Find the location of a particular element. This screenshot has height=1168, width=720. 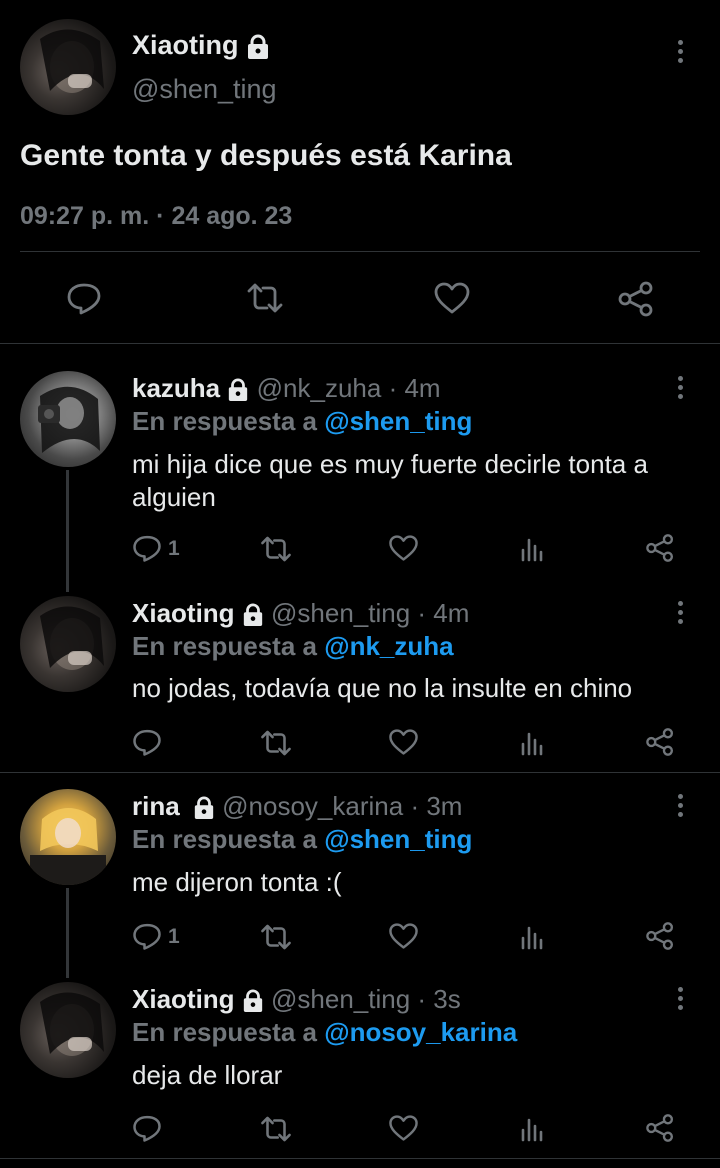

display-name: rina is located at coordinates (156, 806).